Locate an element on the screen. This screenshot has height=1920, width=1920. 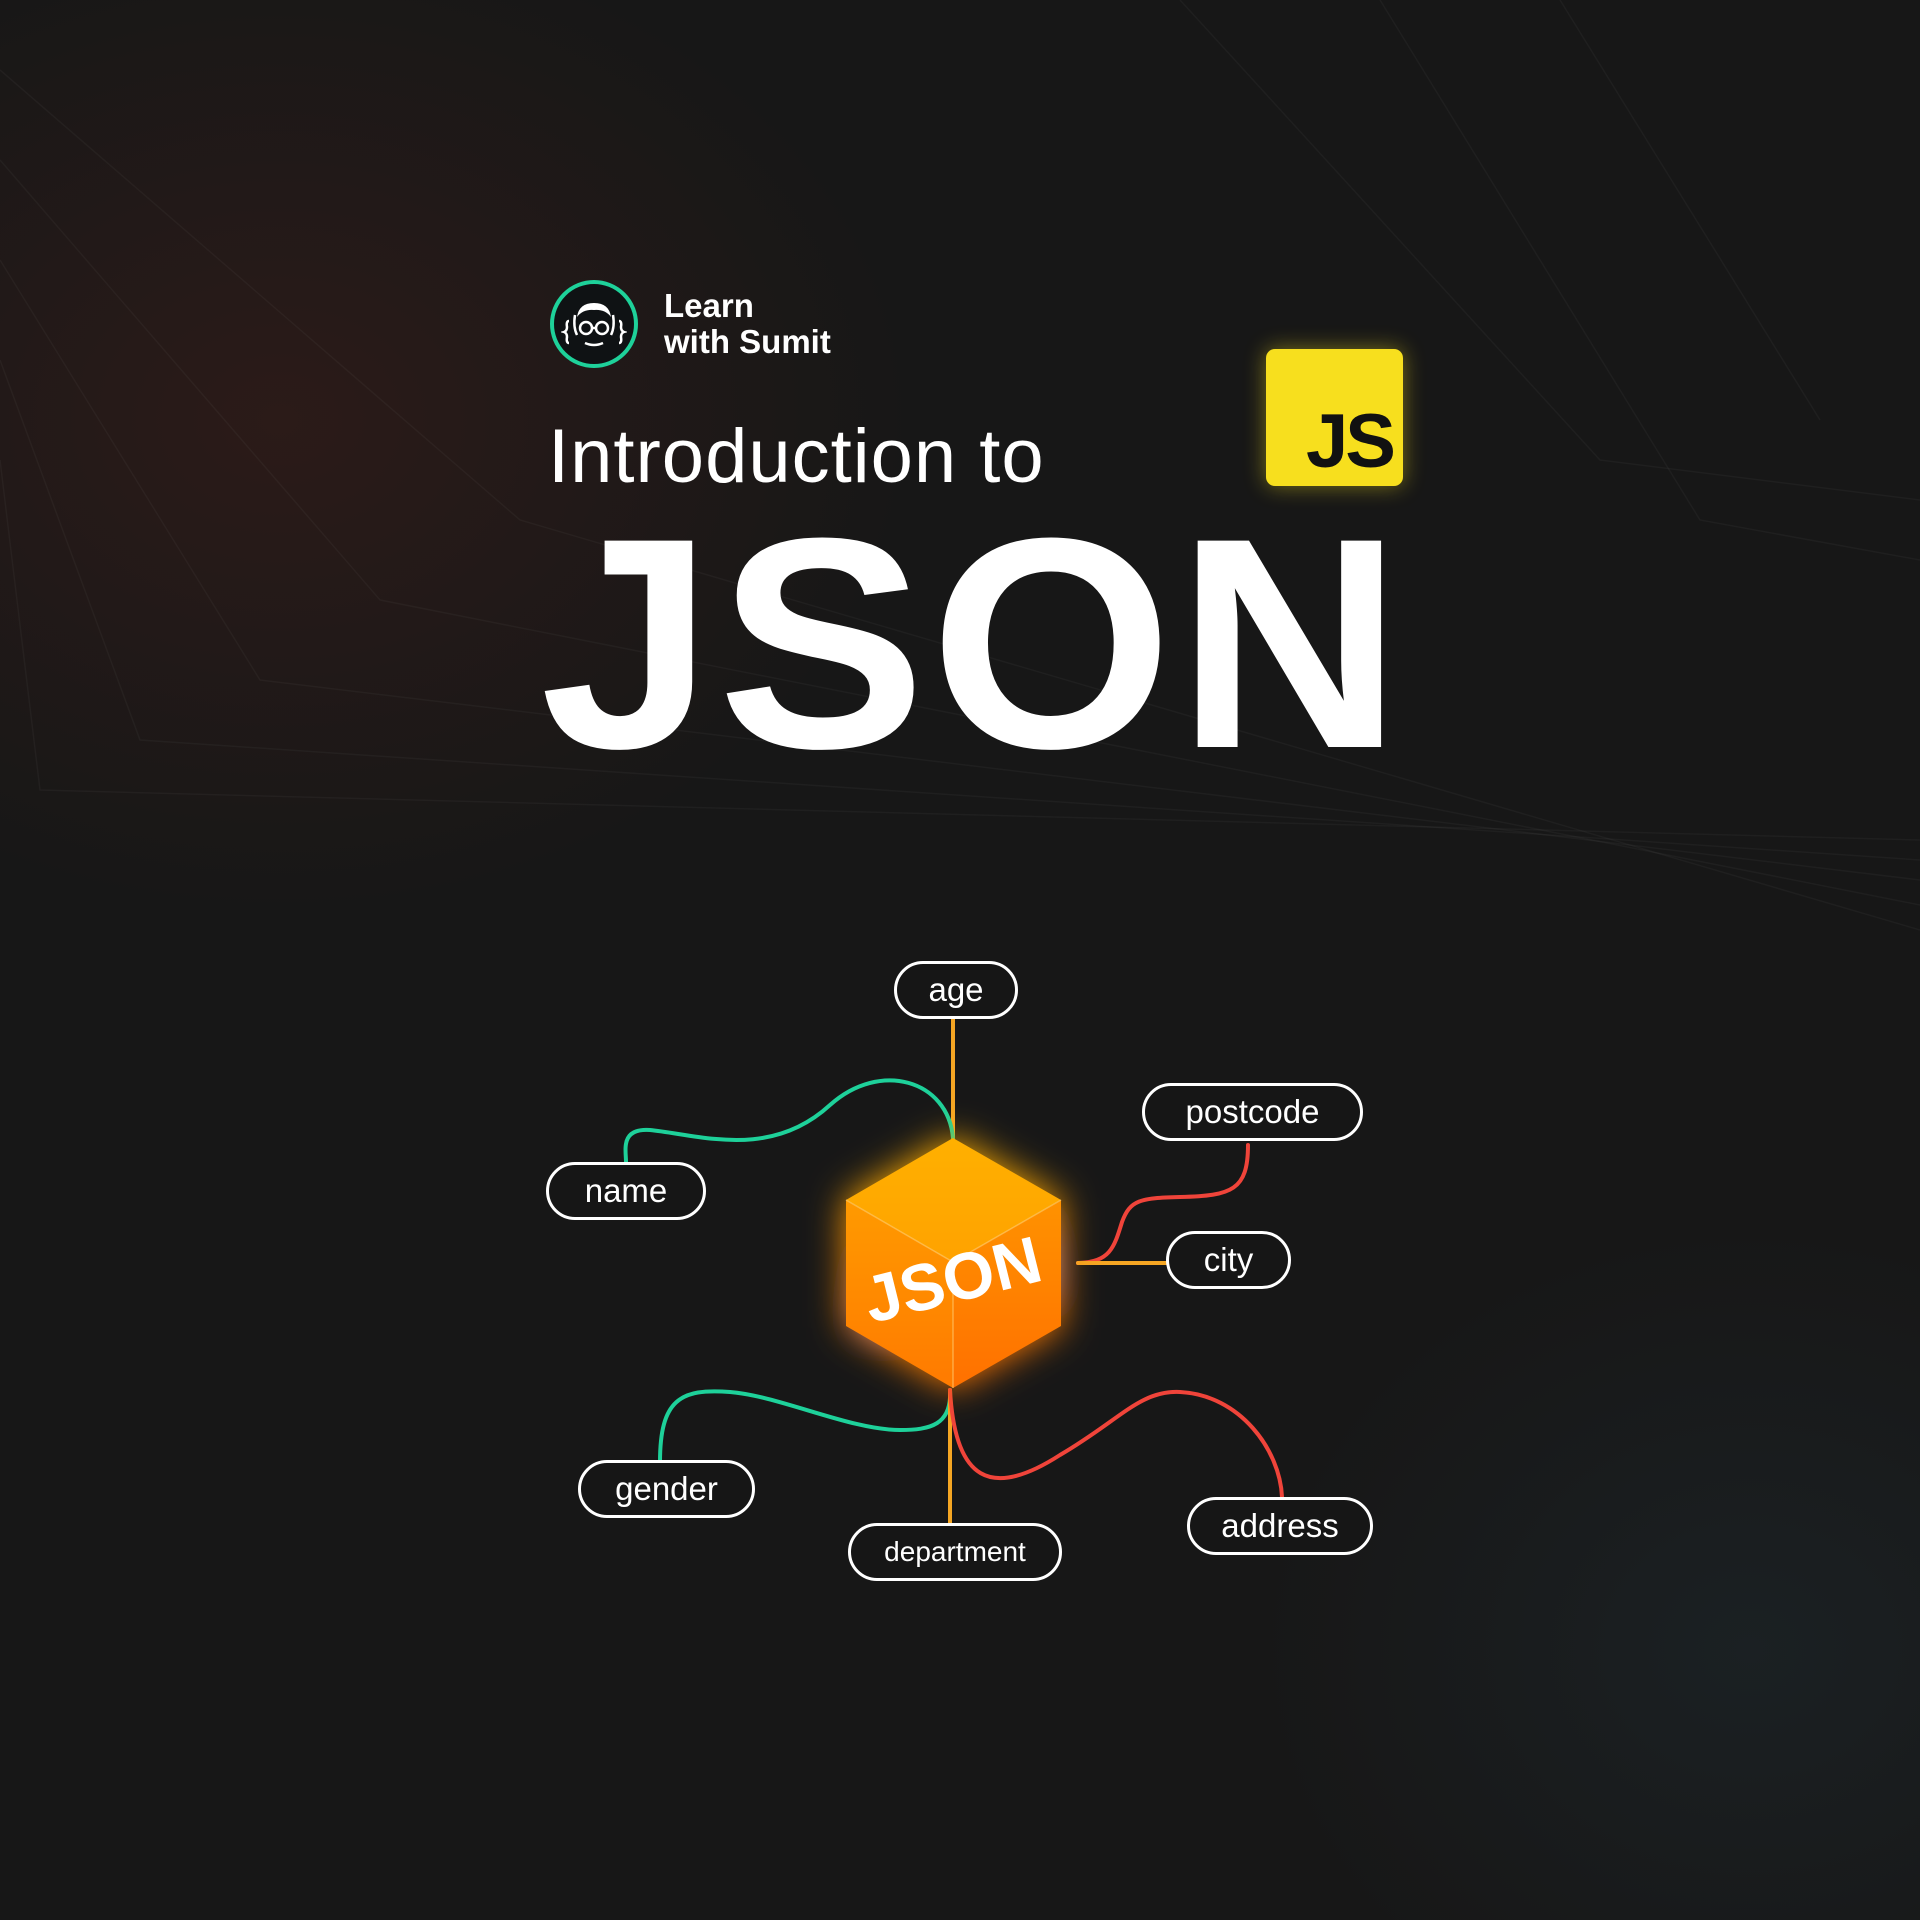
key-department: department is located at coordinates (955, 1552).